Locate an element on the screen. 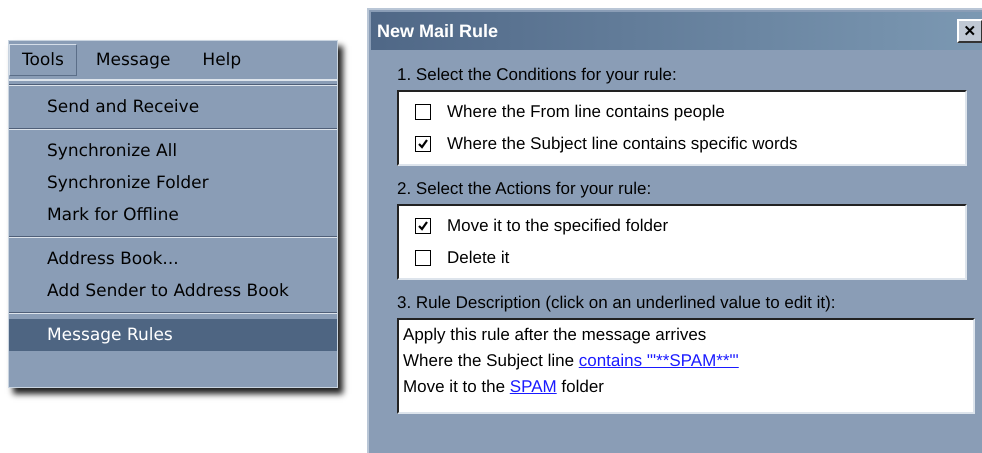 This screenshot has height=453, width=982. section-label: 1. Select the Conditions for your rule: is located at coordinates (537, 75).